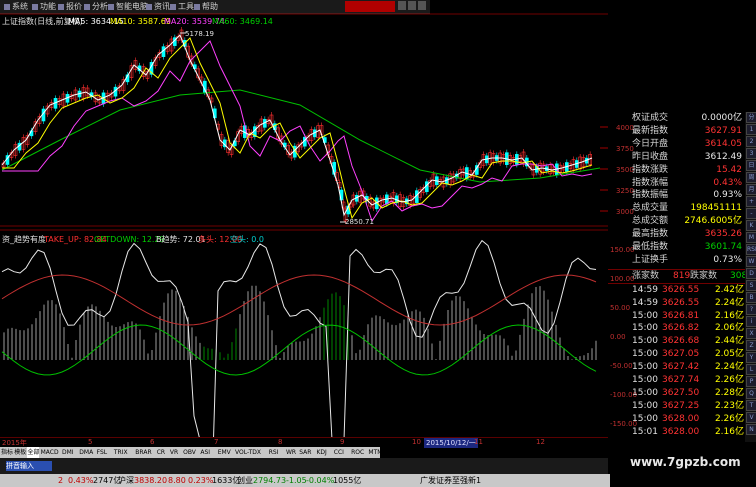 The image size is (756, 487). What do you see at coordinates (682, 221) in the screenshot?
I see `info-row: 总成交额 2746.6005亿` at bounding box center [682, 221].